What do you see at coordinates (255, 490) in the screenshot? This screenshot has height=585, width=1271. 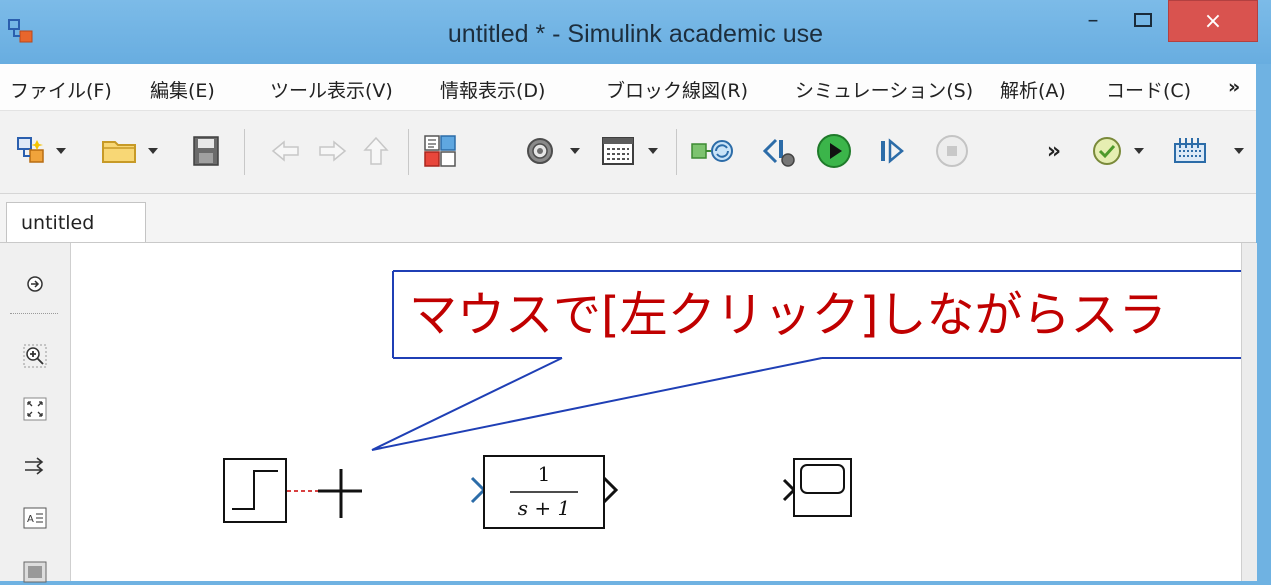 I see `step-block` at bounding box center [255, 490].